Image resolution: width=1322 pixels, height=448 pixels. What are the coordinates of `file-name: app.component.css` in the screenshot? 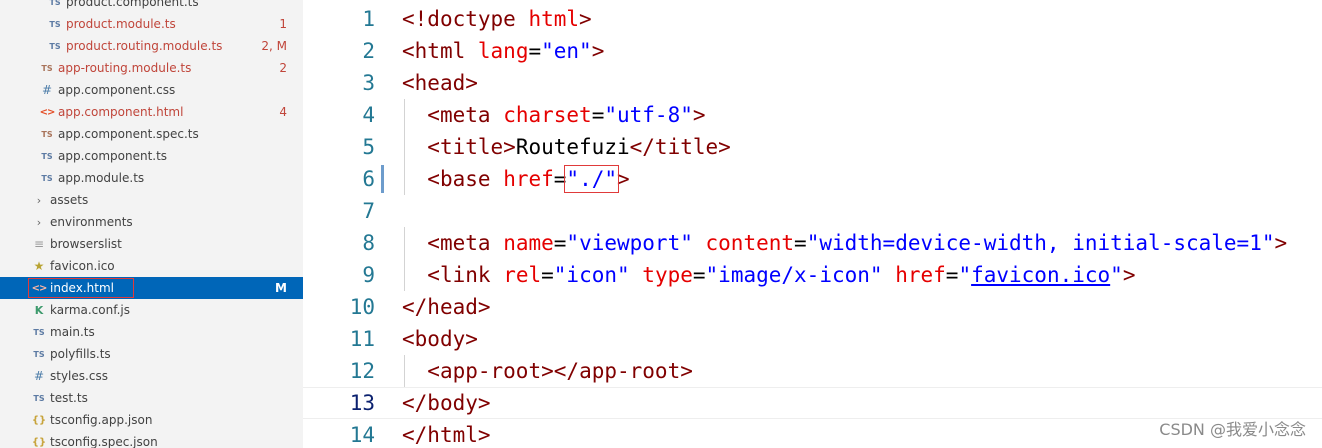 It's located at (117, 90).